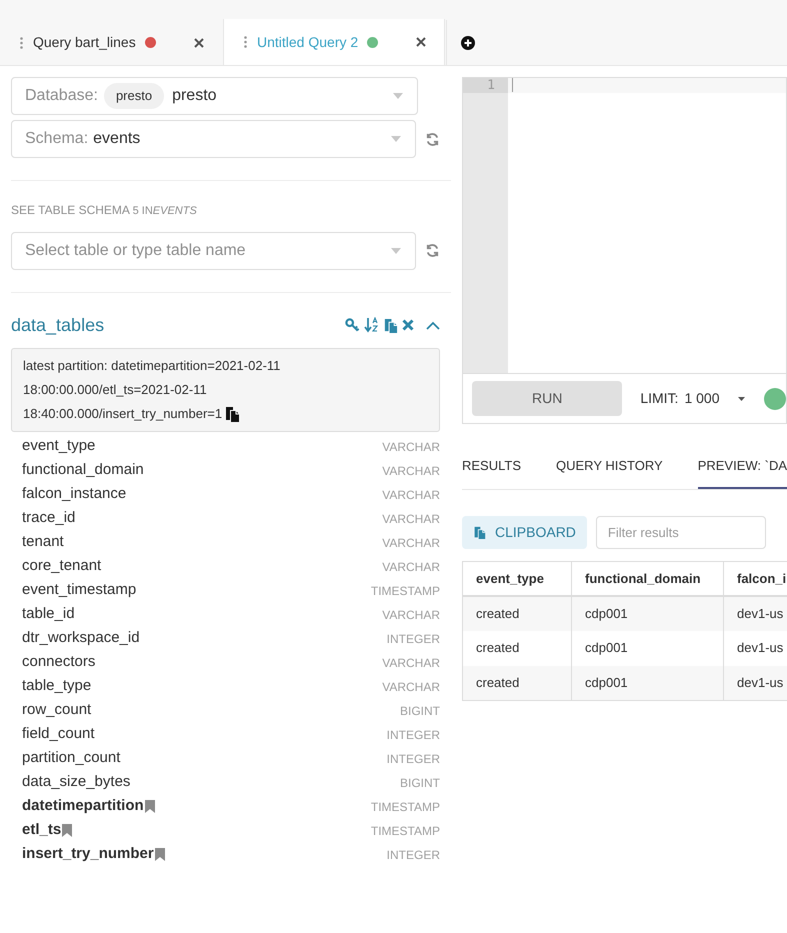 The image size is (787, 933). I want to click on column-name: falcon_instance, so click(74, 494).